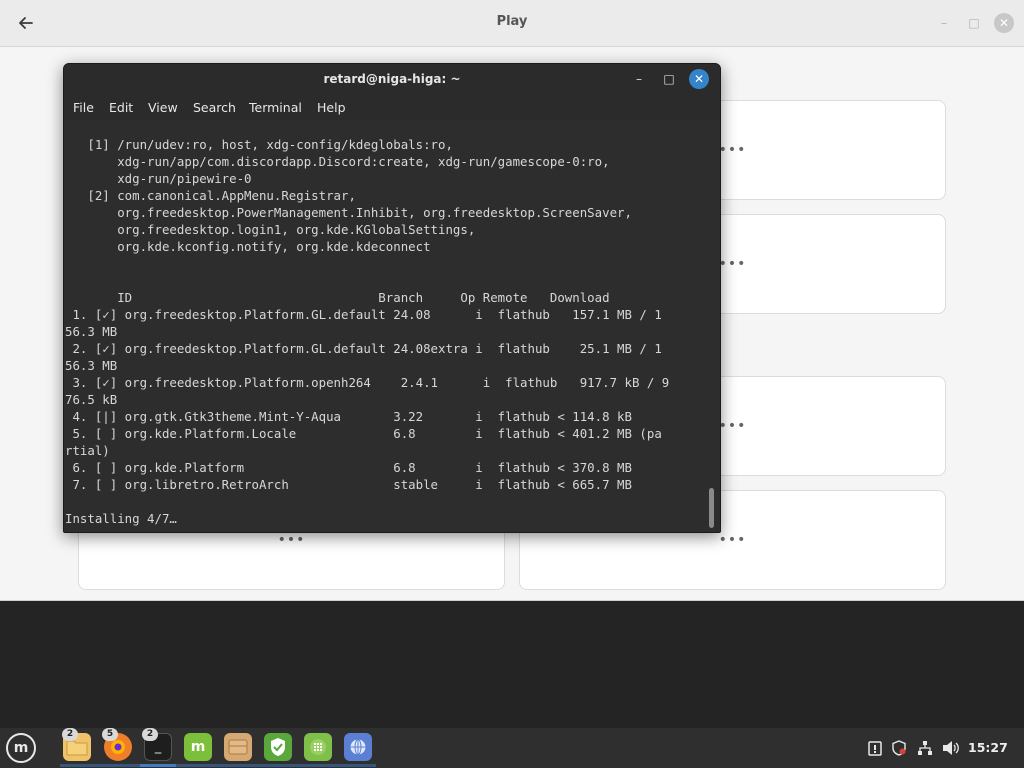  What do you see at coordinates (150, 734) in the screenshot?
I see `terminal-badge: 2` at bounding box center [150, 734].